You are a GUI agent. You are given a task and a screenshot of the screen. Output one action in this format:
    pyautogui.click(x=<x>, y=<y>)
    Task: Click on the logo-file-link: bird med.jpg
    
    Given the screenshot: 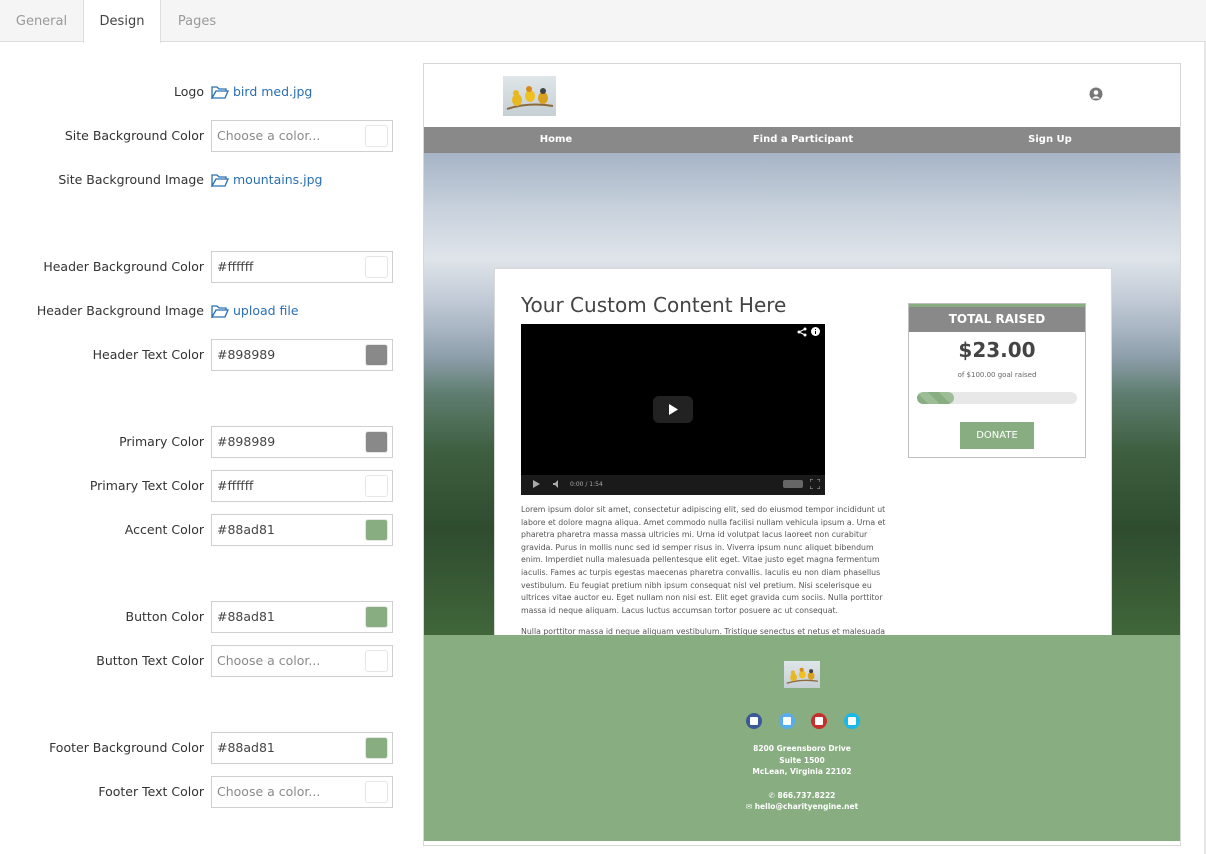 What is the action you would take?
    pyautogui.click(x=261, y=92)
    